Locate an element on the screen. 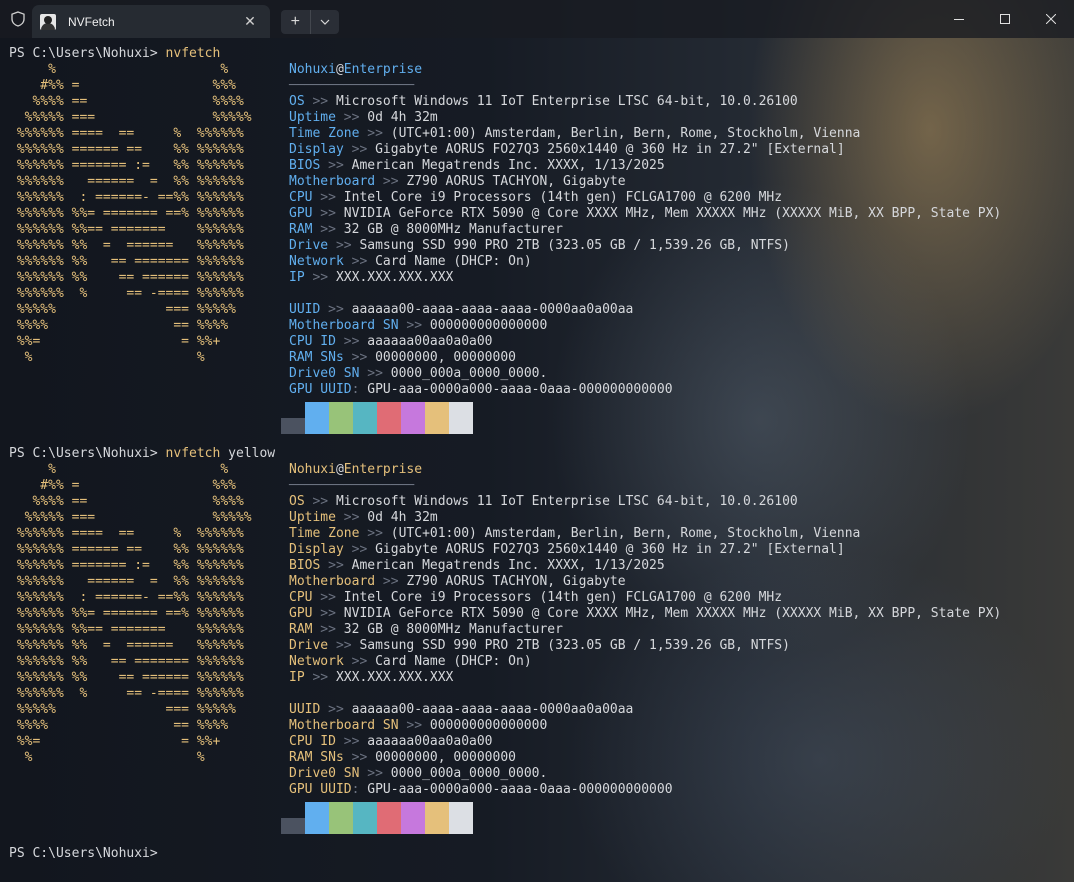 This screenshot has width=1074, height=882. new-tab-button: + is located at coordinates (296, 22).